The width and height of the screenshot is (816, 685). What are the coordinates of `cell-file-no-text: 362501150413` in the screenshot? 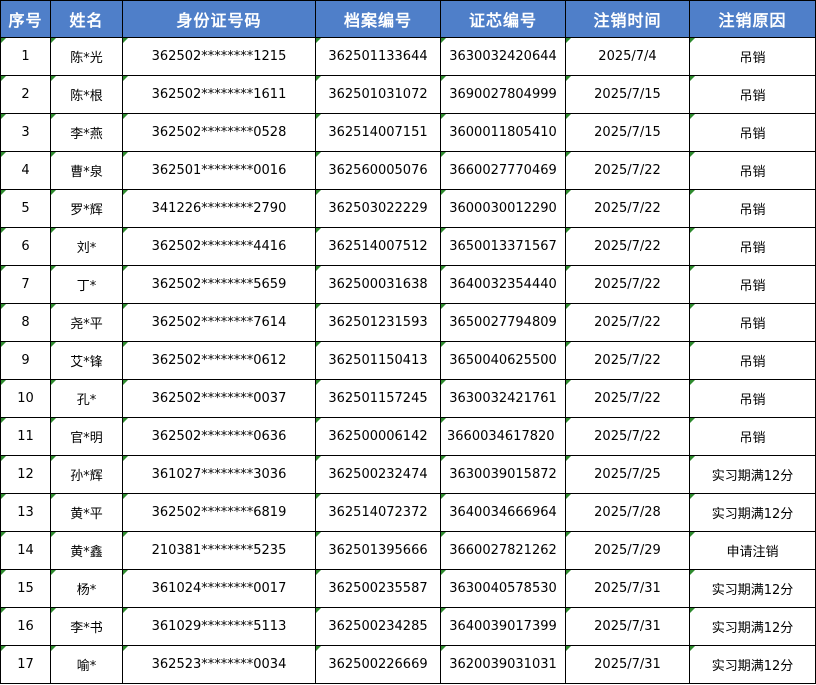 It's located at (378, 360).